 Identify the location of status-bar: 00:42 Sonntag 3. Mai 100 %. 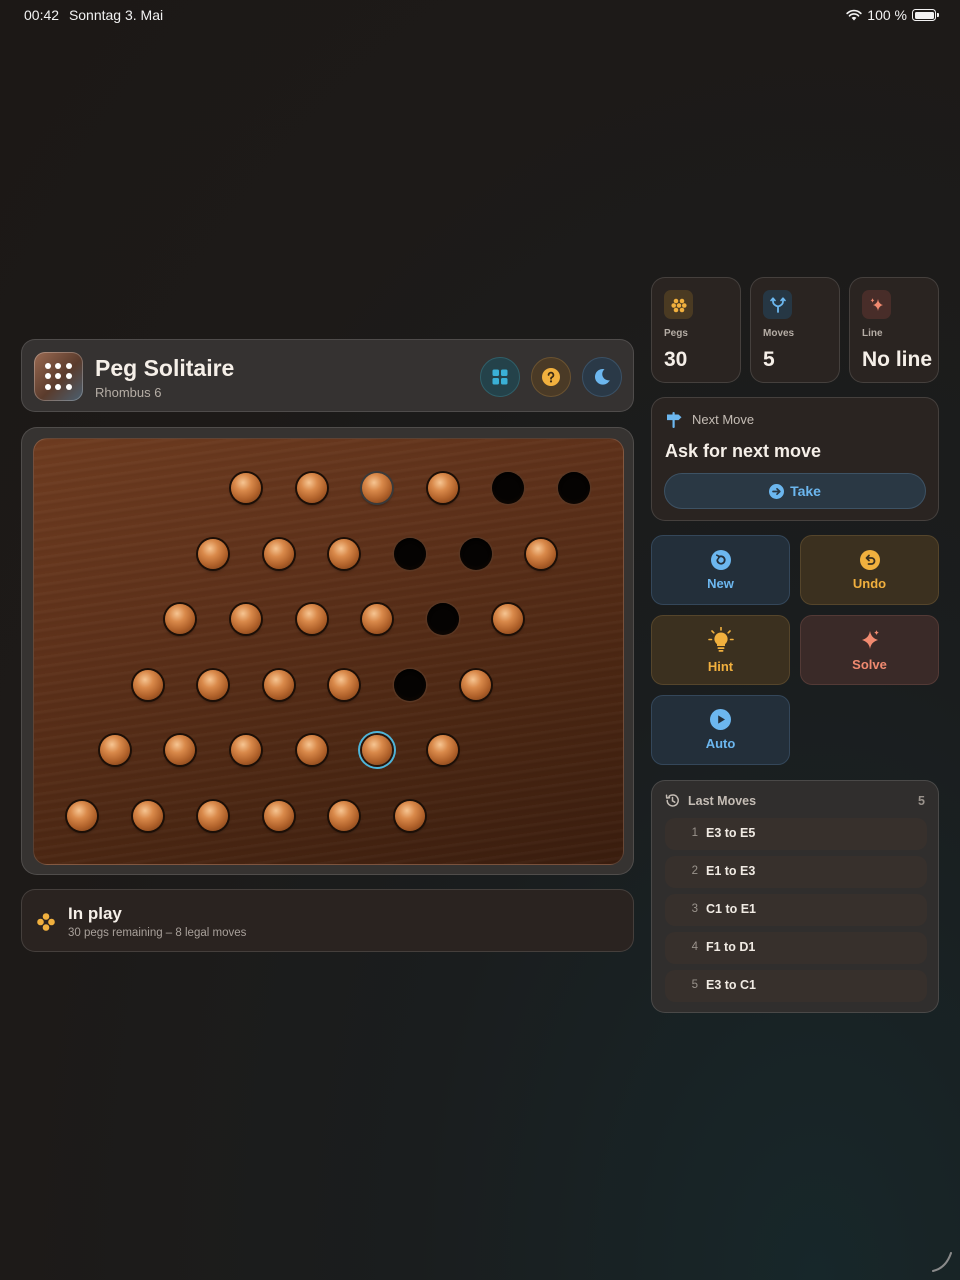
(480, 15).